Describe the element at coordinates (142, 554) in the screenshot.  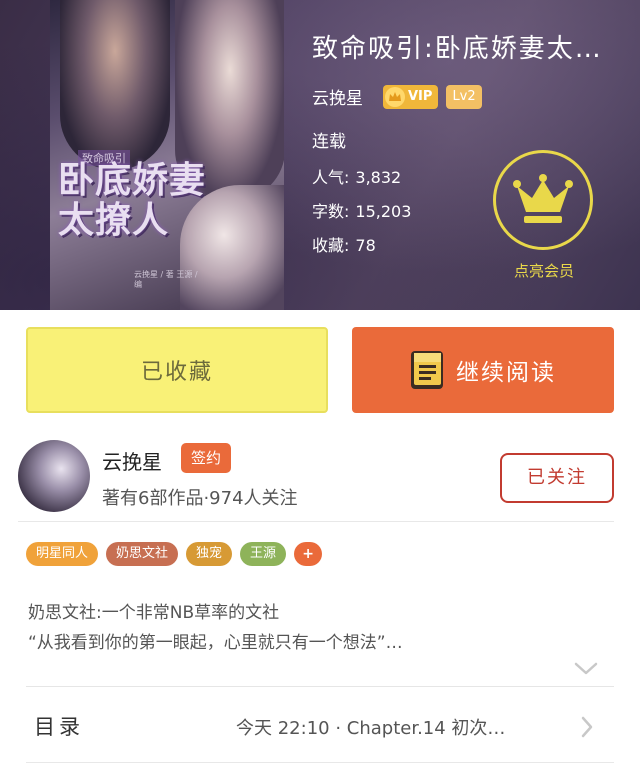
I see `tag: 奶思文社` at that location.